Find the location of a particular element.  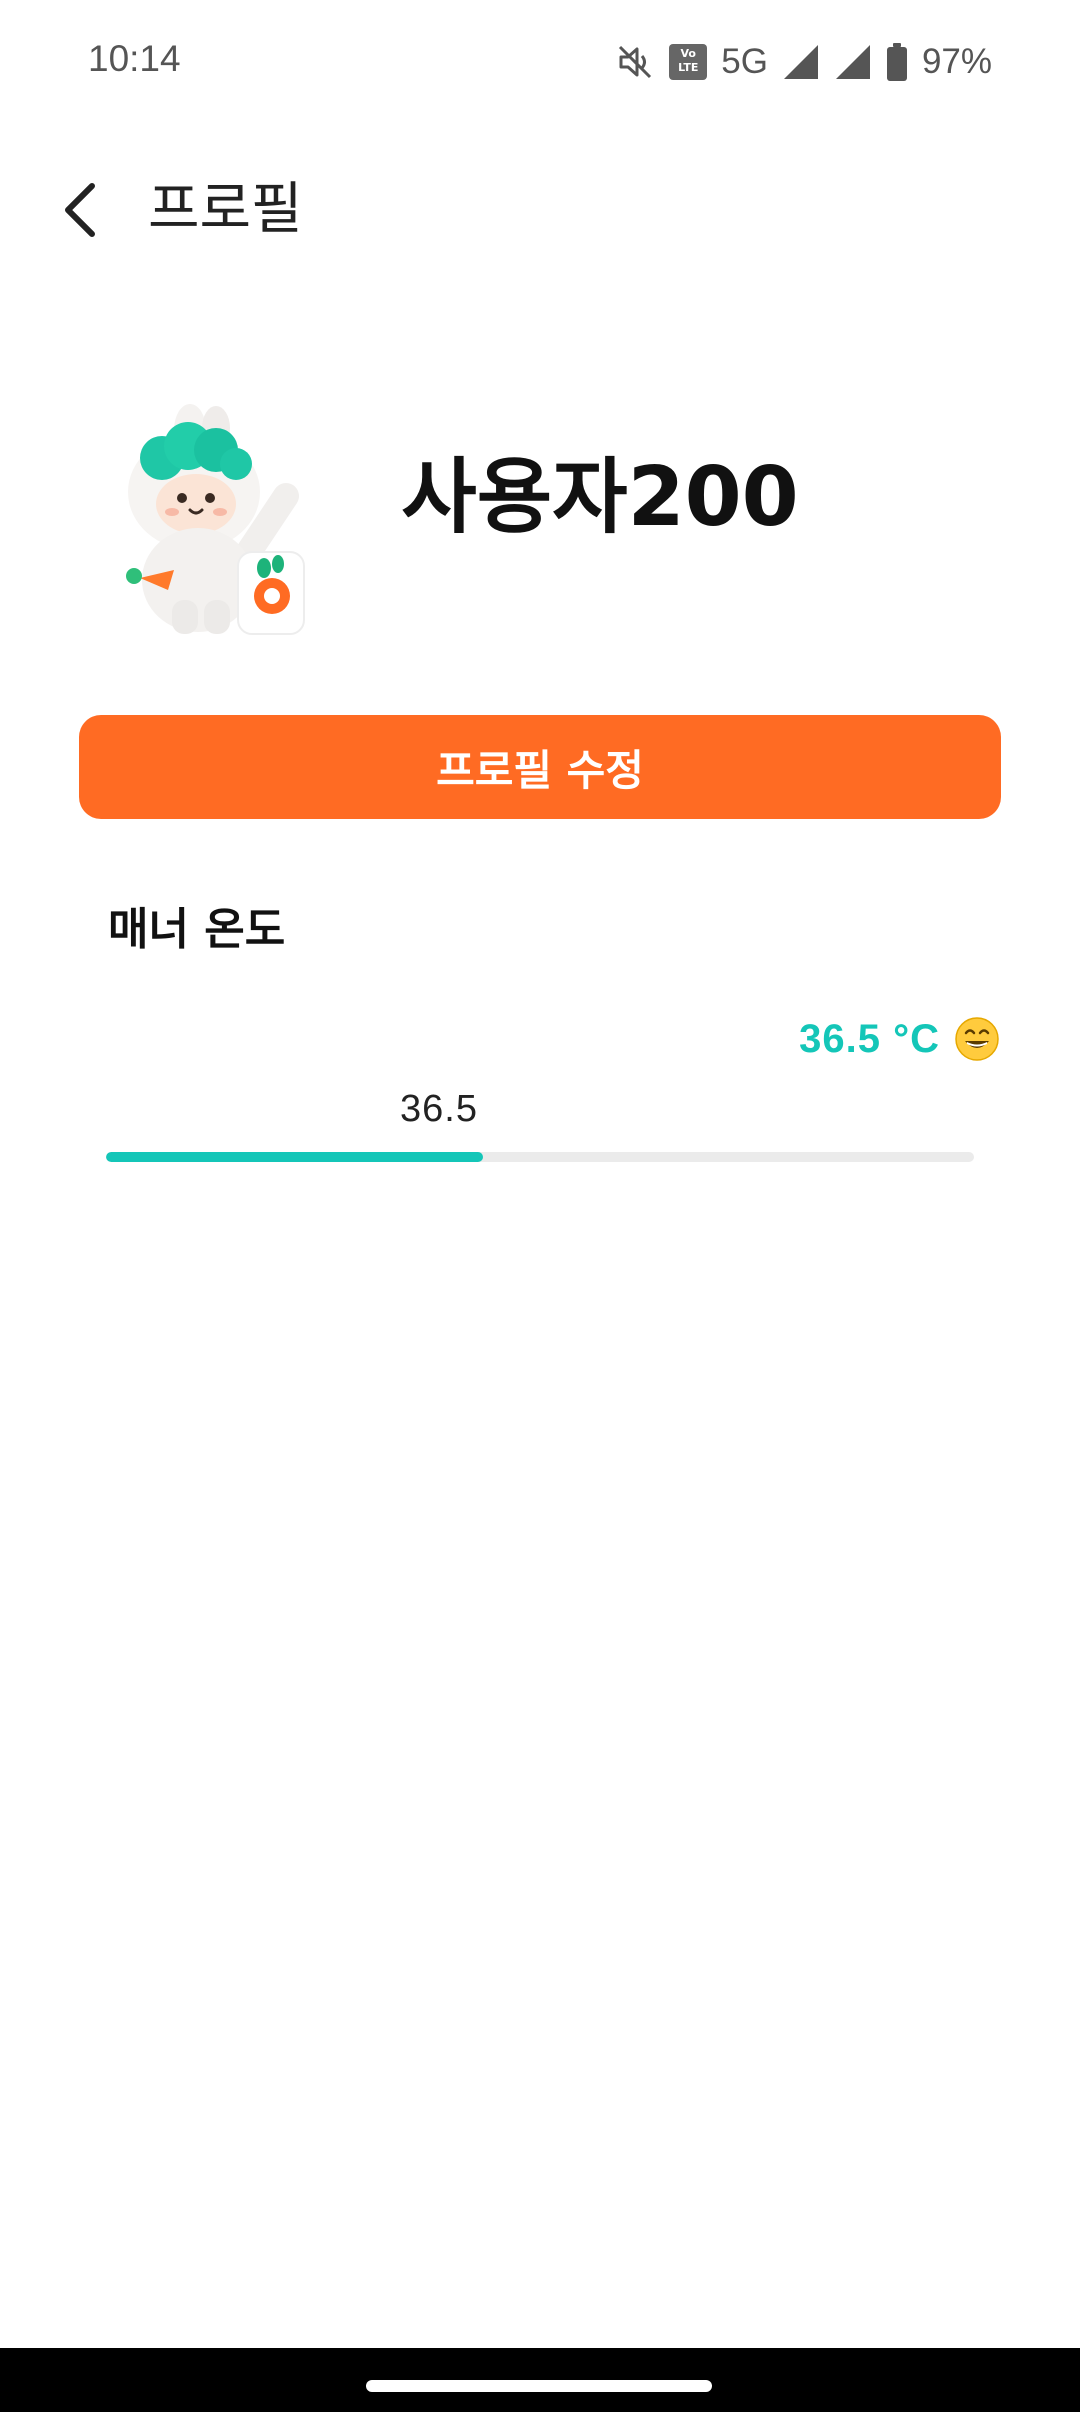

status-icons: Vo LTE 5G 97% is located at coordinates (803, 62).